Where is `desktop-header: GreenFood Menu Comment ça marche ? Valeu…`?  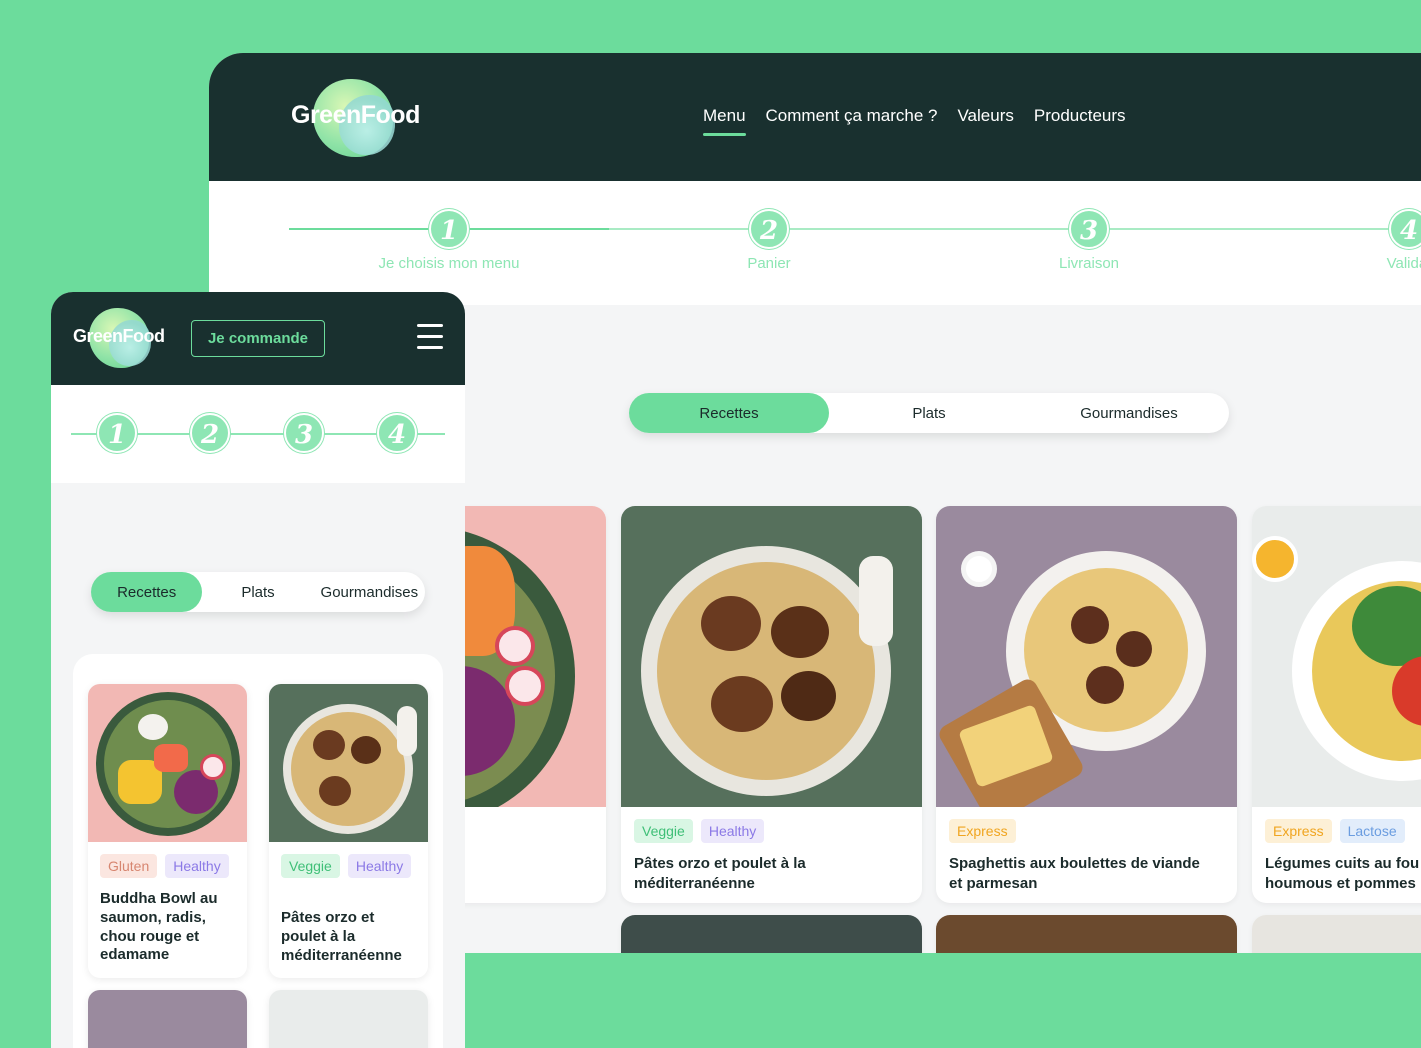 desktop-header: GreenFood Menu Comment ça marche ? Valeu… is located at coordinates (815, 117).